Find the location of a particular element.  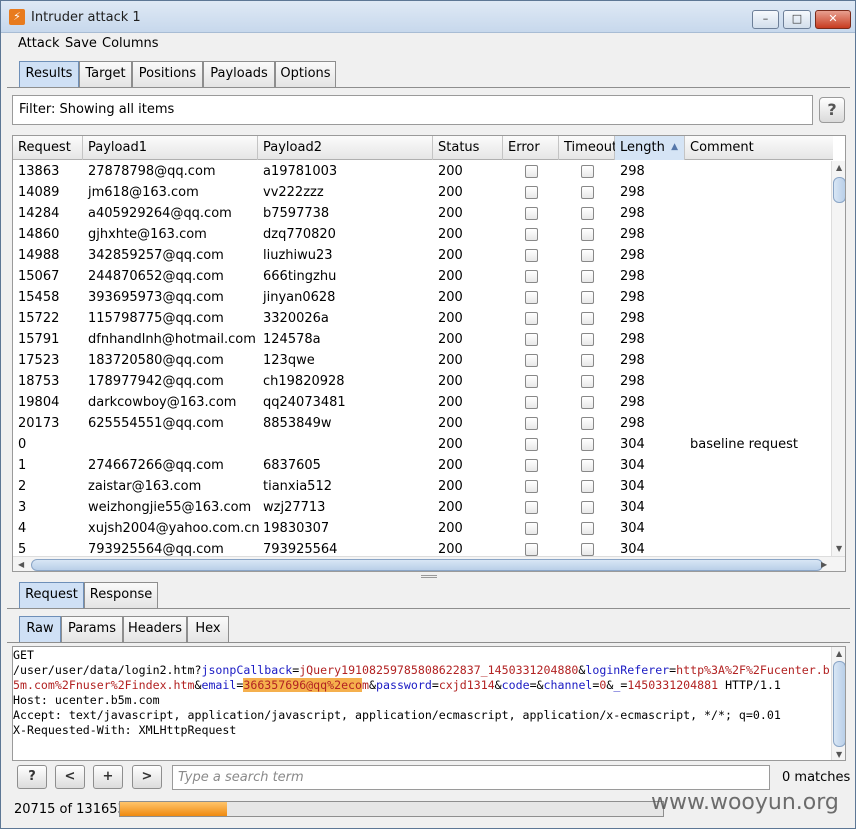

scroll-down-icon: ▼ is located at coordinates (839, 548).